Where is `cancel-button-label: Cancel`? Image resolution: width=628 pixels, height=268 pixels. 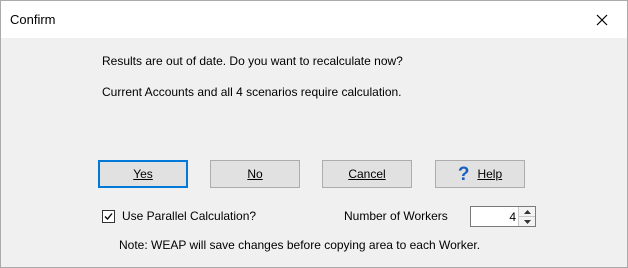 cancel-button-label: Cancel is located at coordinates (367, 174).